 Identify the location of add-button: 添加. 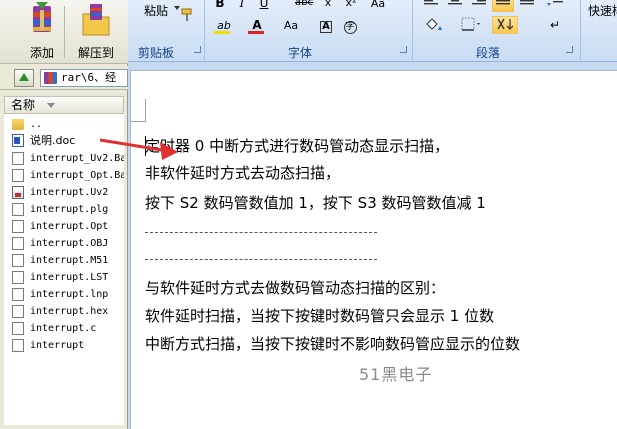
(42, 32).